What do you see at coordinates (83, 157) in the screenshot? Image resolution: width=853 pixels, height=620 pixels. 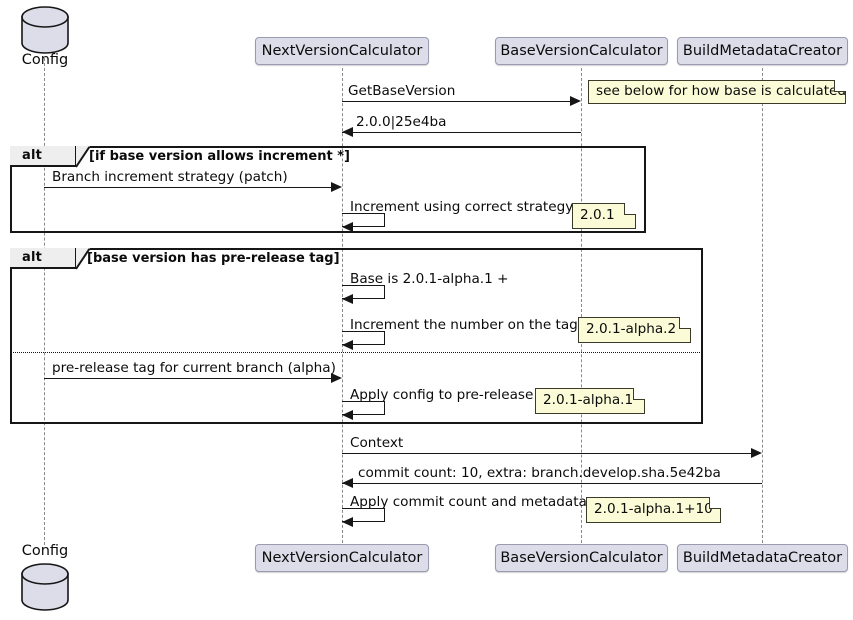 I see `alt-group-1-tab-corner` at bounding box center [83, 157].